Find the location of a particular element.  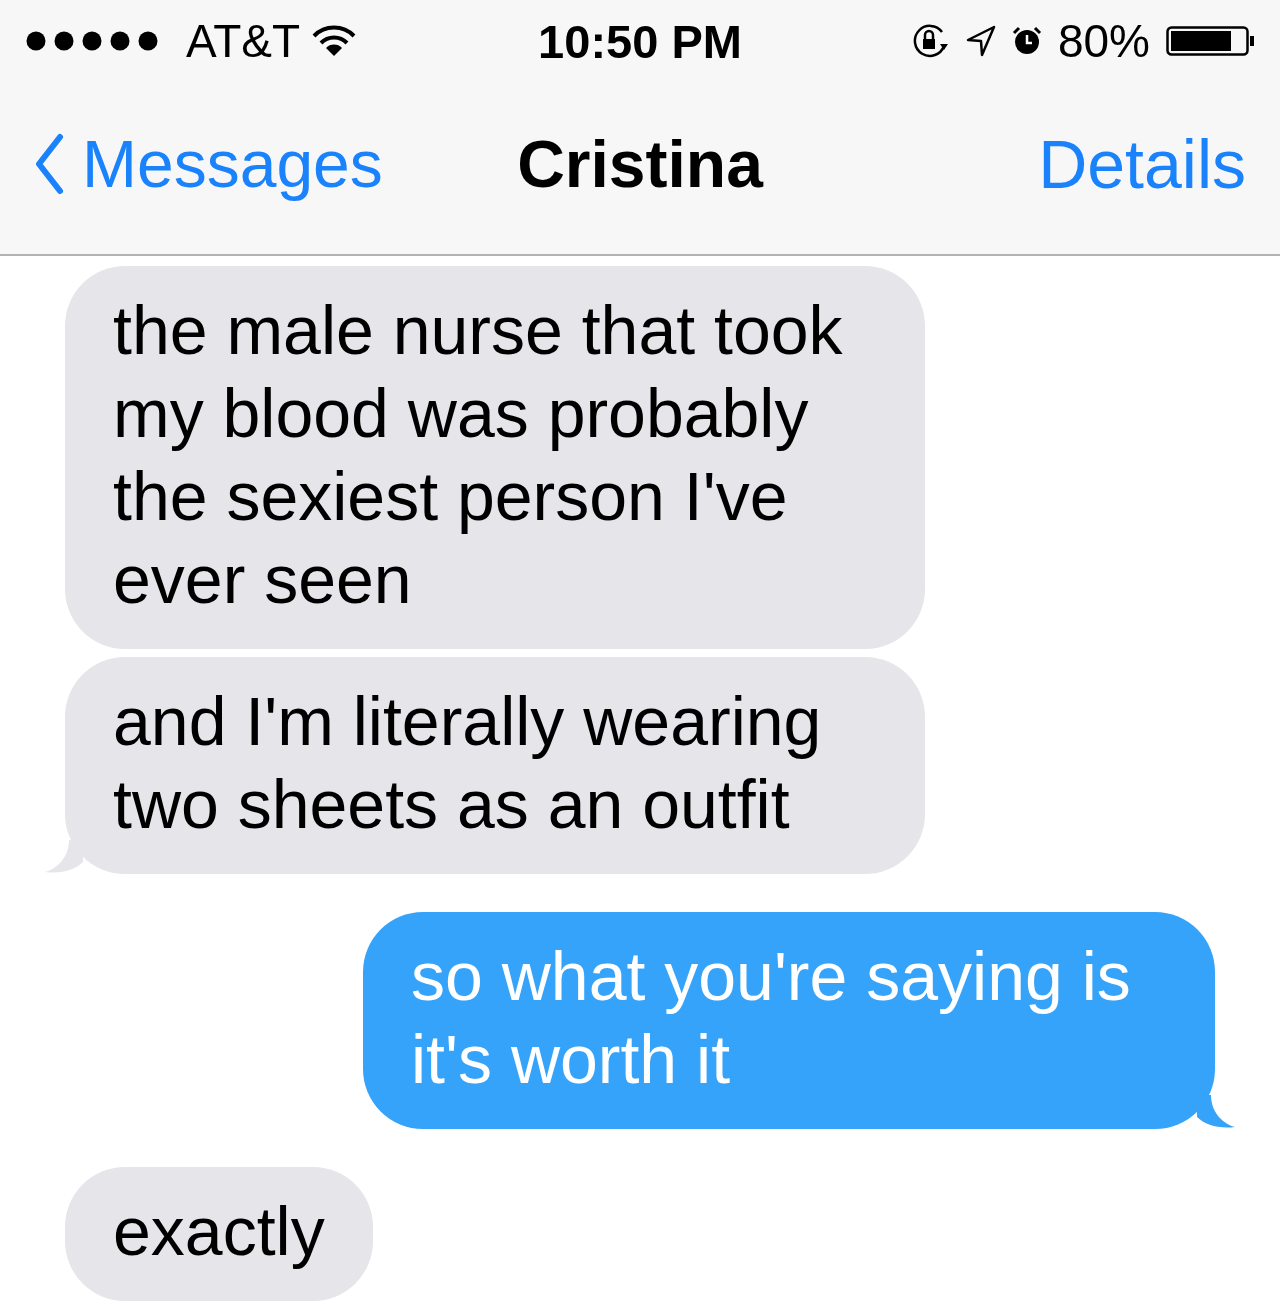

location-arrow-icon is located at coordinates (980, 41).